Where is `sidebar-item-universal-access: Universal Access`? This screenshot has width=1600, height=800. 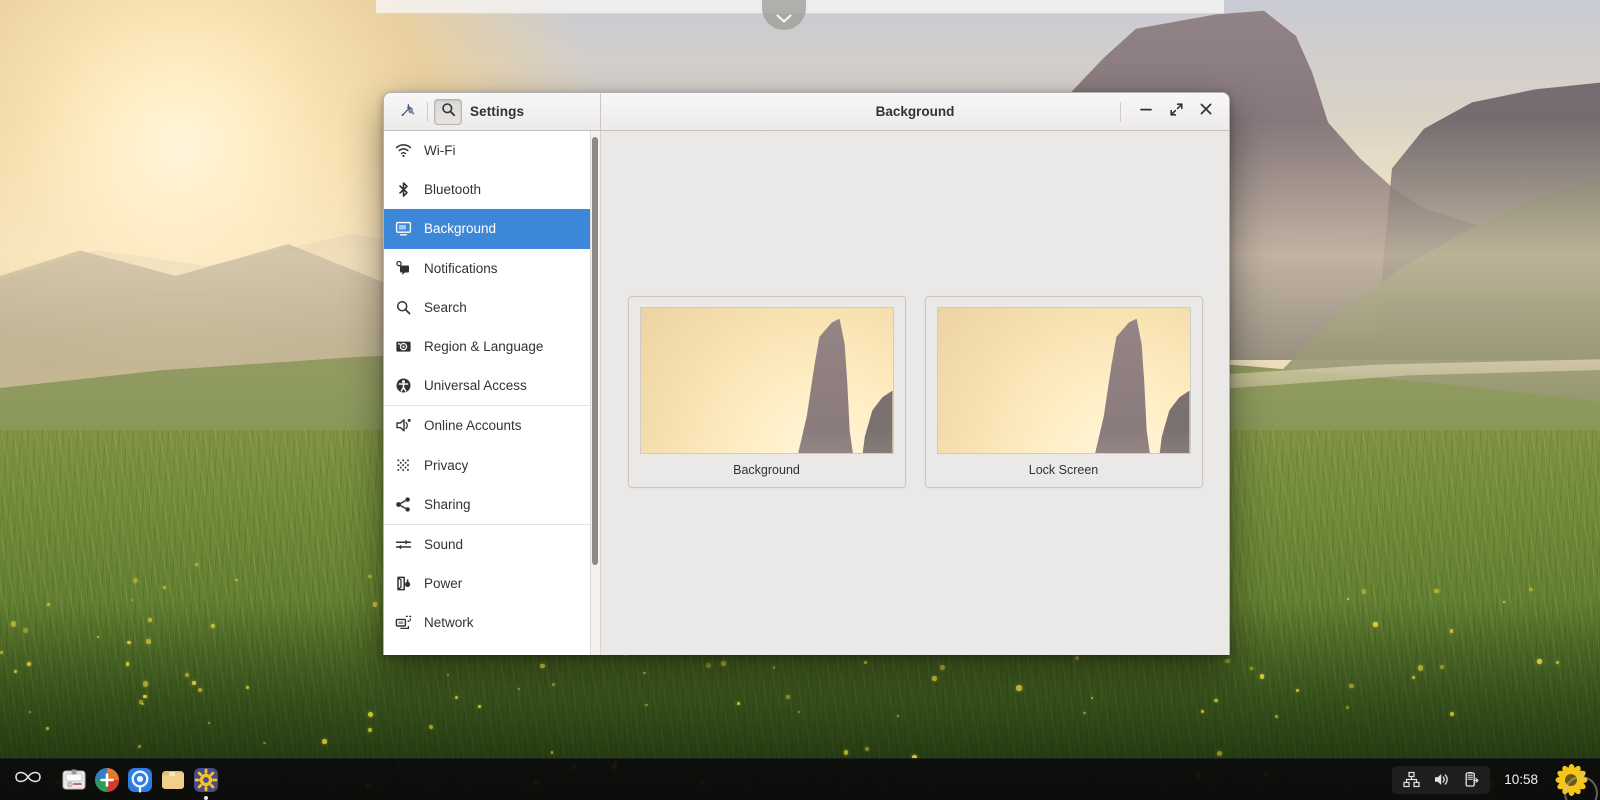
sidebar-item-universal-access: Universal Access is located at coordinates (492, 385).